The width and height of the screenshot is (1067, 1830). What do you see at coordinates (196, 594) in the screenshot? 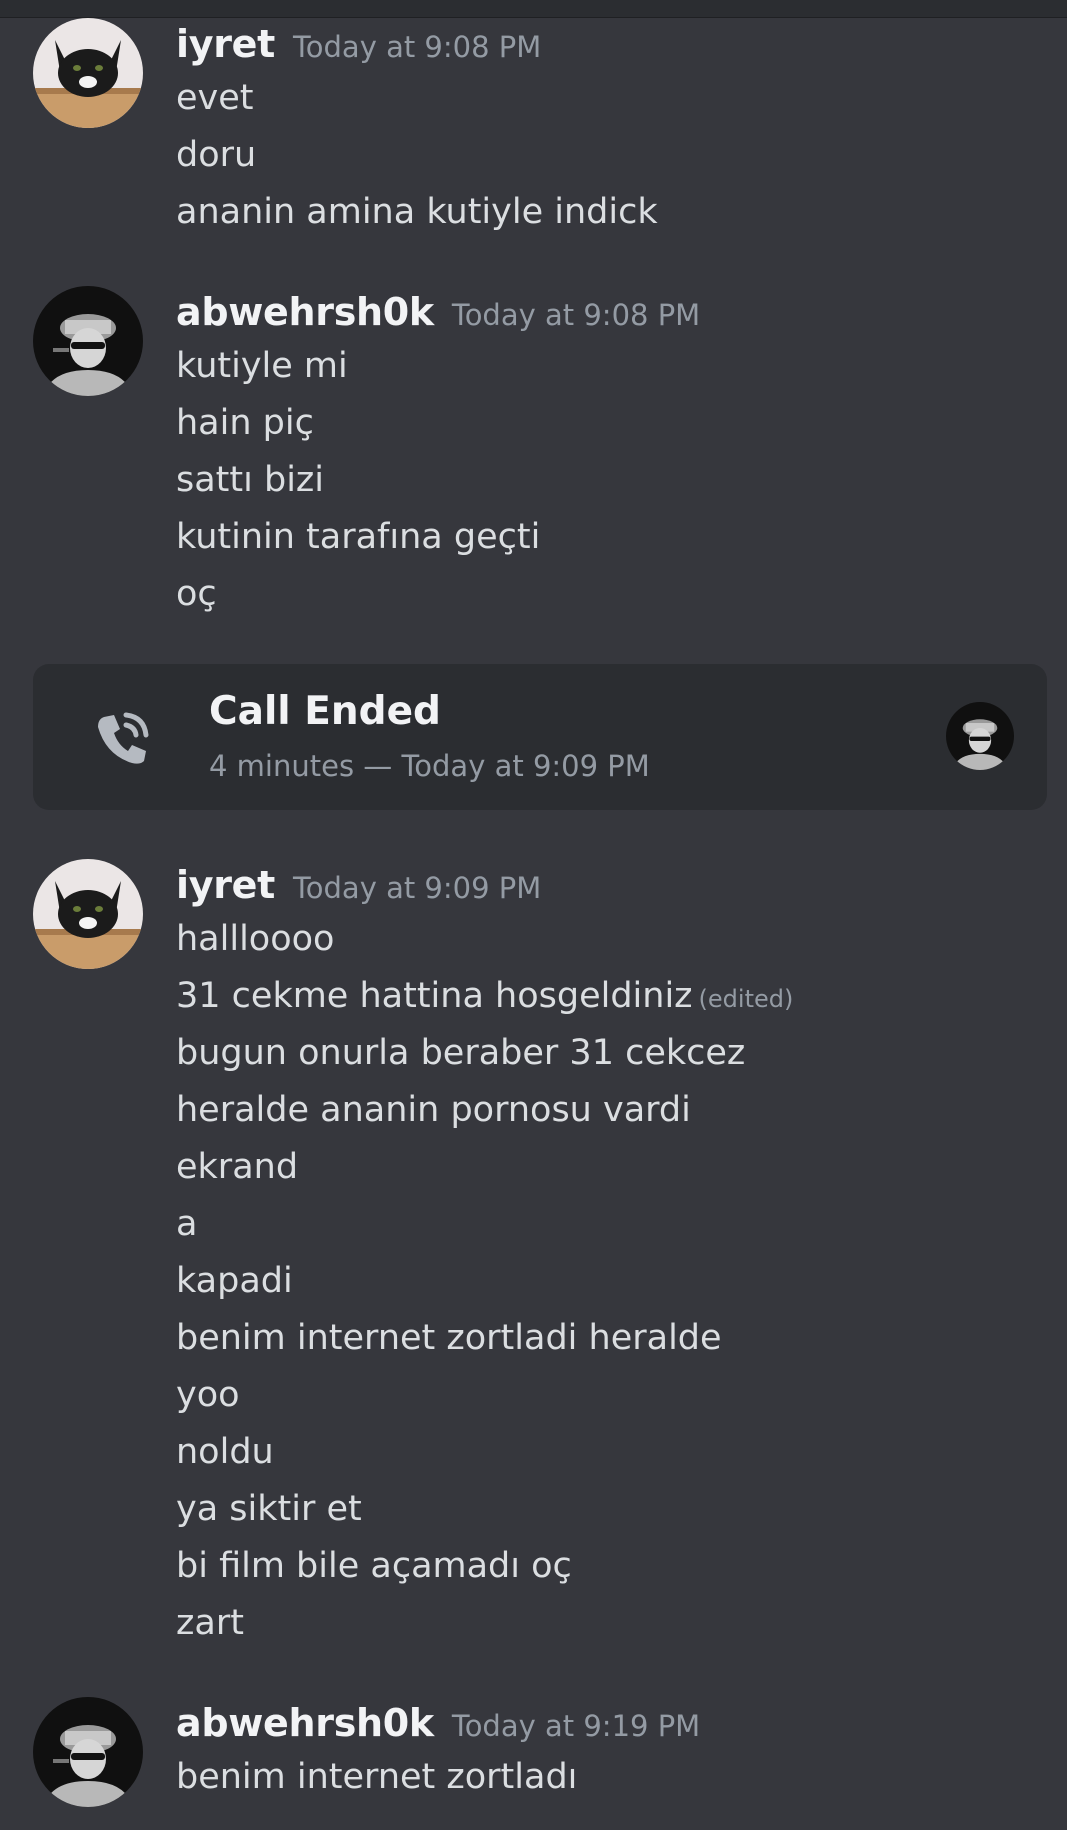
I see `message-line: oç` at bounding box center [196, 594].